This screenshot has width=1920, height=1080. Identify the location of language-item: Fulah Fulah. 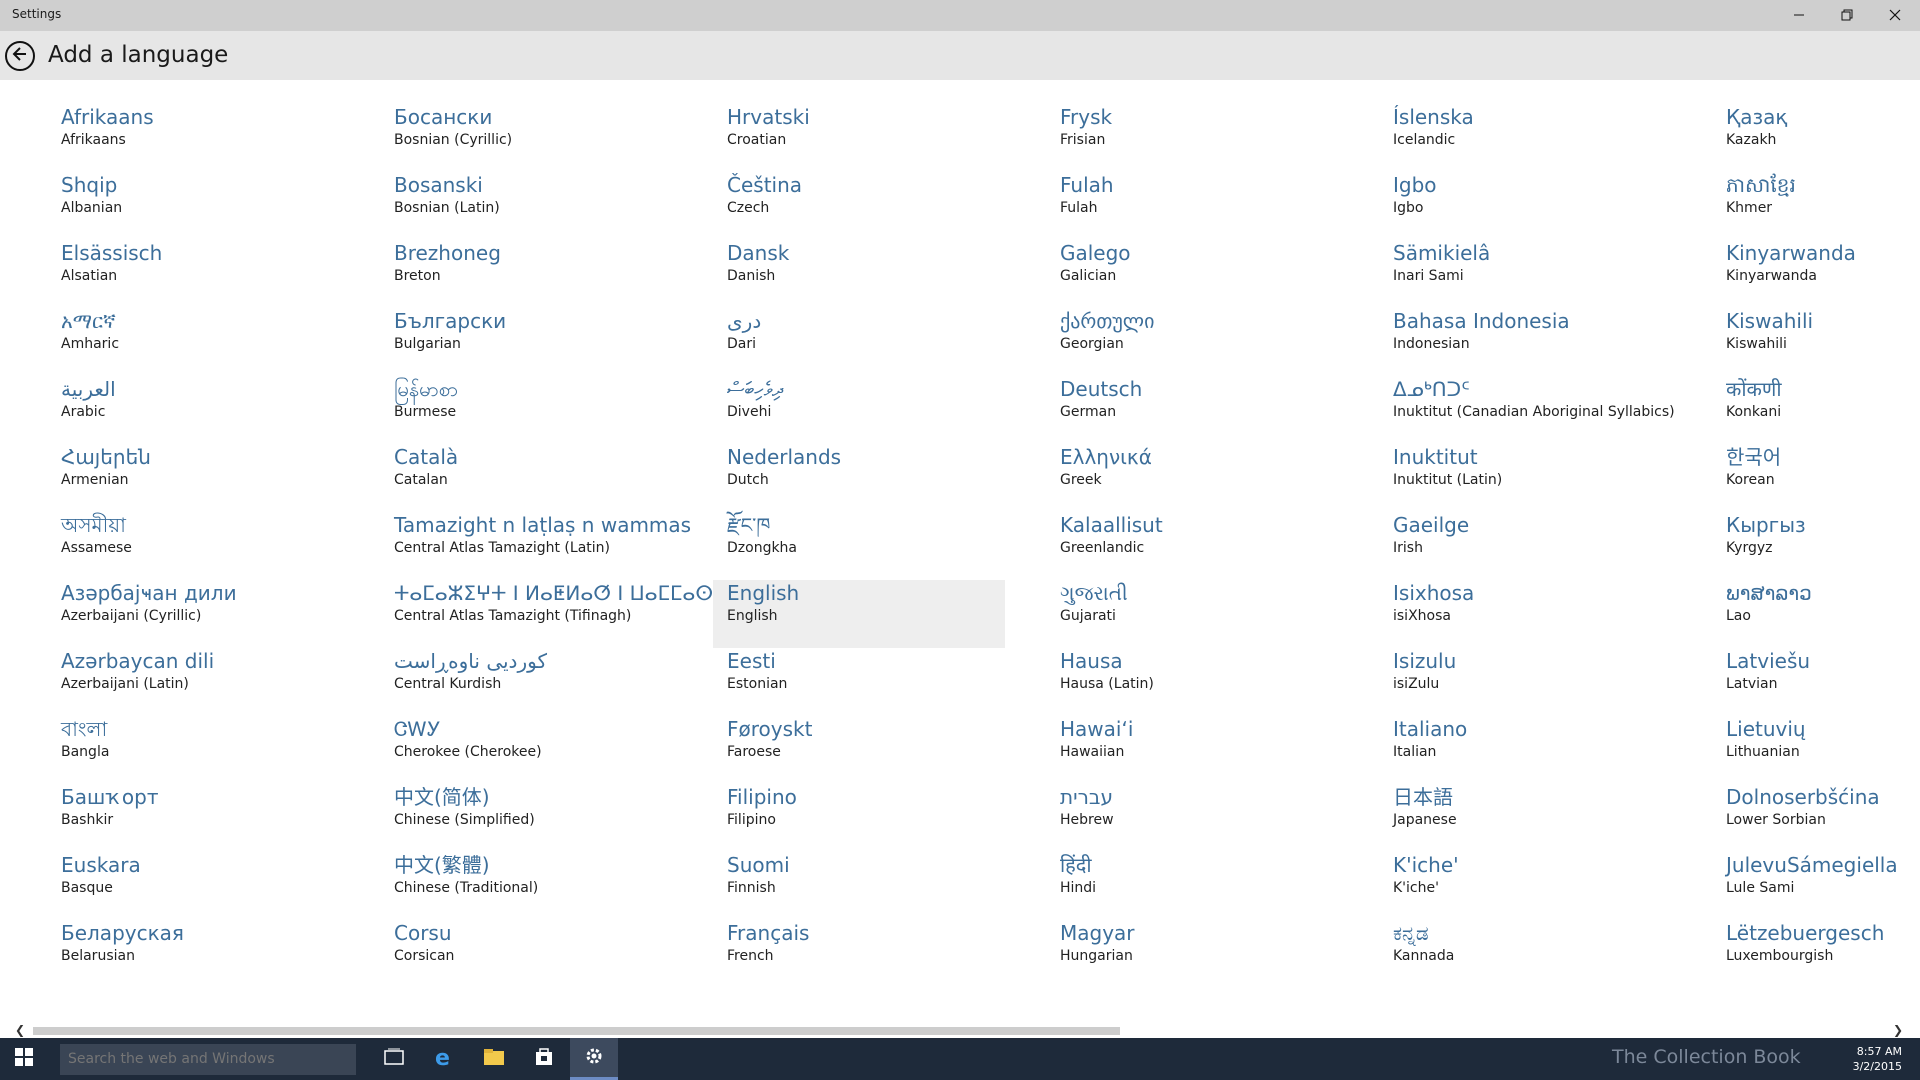
(1192, 206).